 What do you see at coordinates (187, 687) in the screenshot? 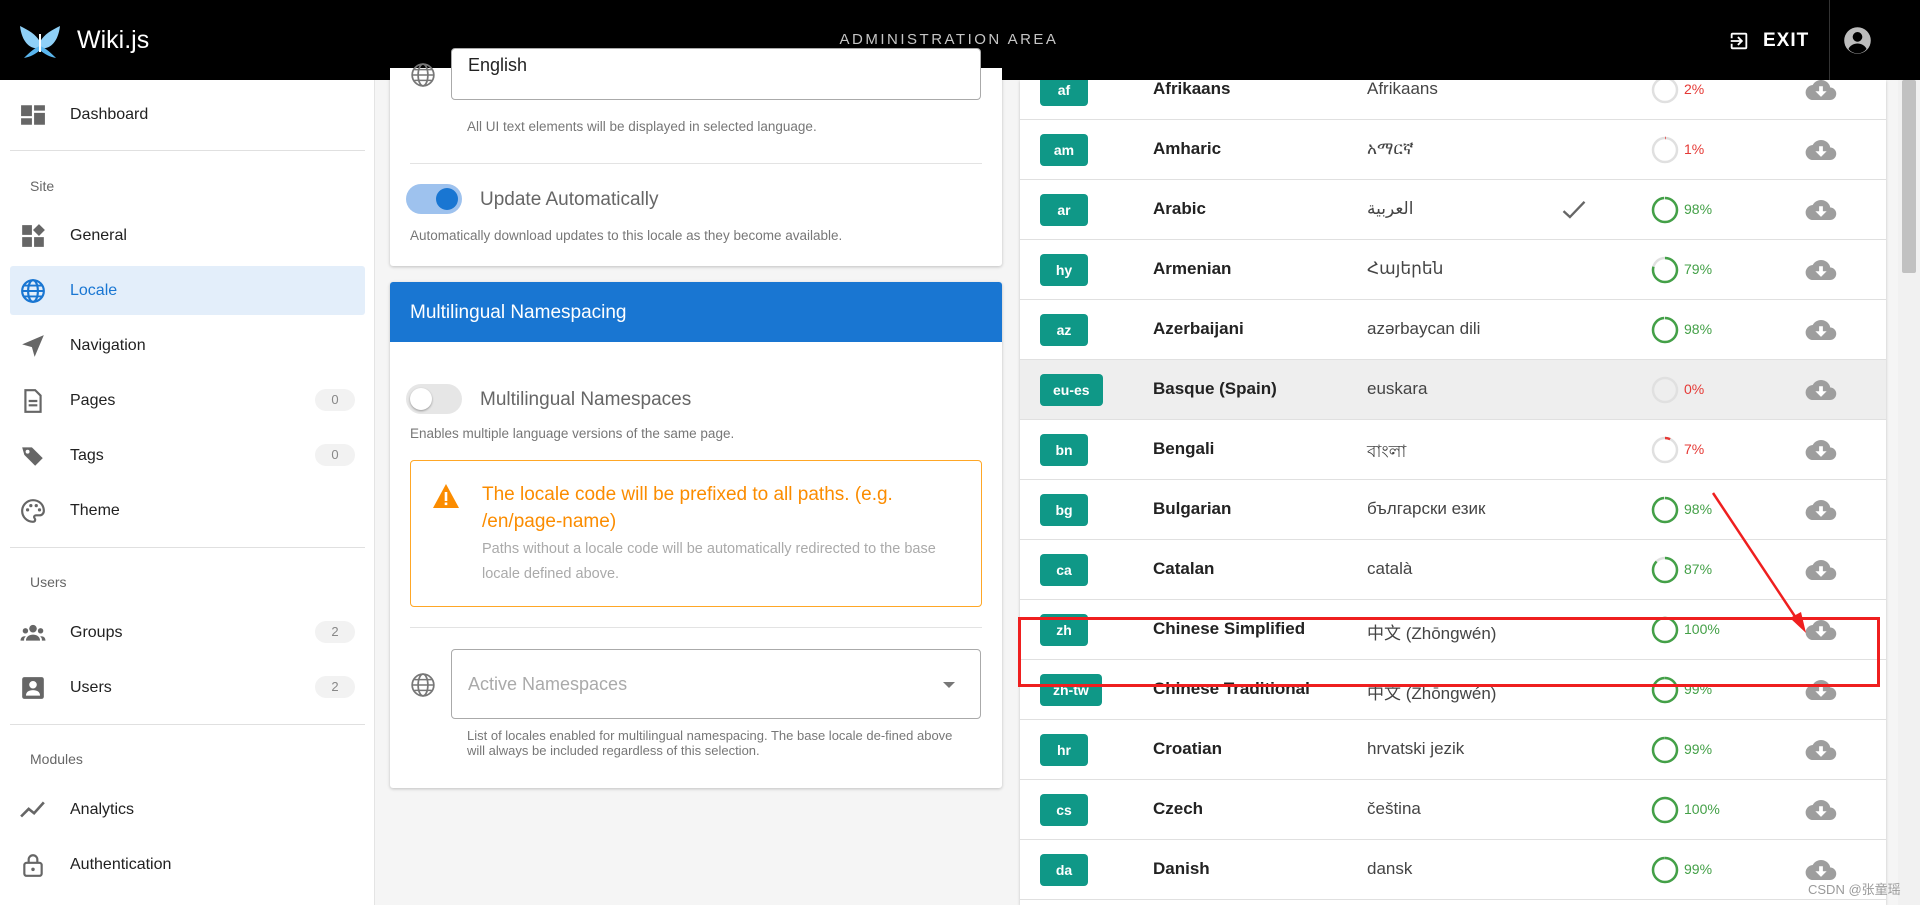
I see `sidebar-item-users: Users 2` at bounding box center [187, 687].